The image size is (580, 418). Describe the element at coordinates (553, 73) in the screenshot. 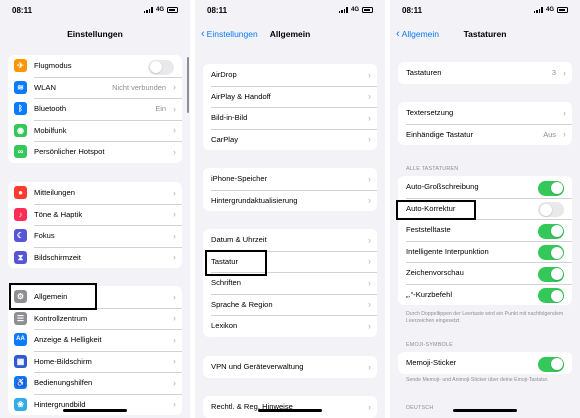

I see `keyboards-count: 3` at that location.